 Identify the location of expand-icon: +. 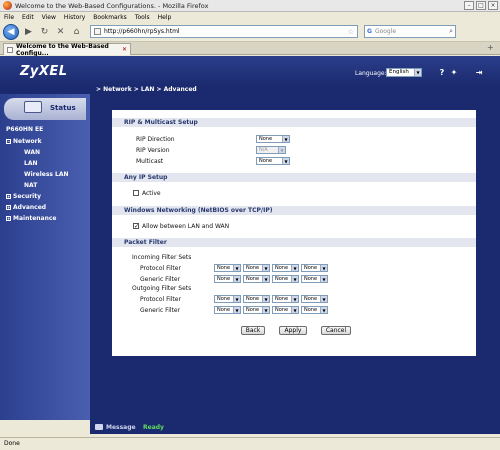
(8, 218).